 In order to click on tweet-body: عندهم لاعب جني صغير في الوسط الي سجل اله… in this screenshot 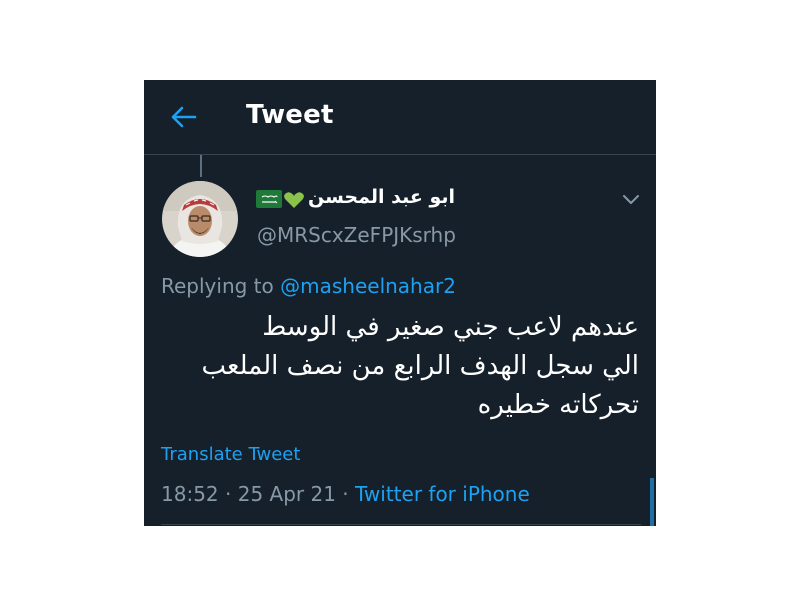, I will do `click(399, 366)`.